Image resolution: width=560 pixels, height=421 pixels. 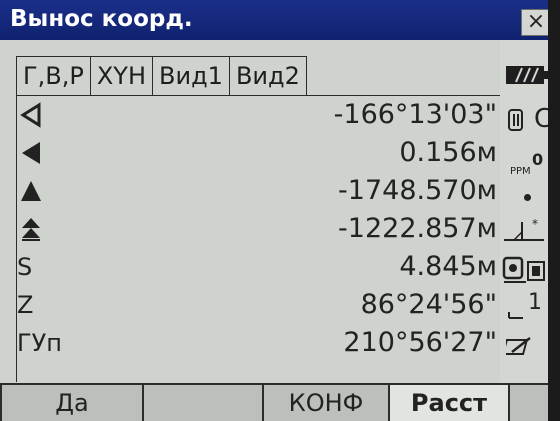 I want to click on ppm-value: 0, so click(x=538, y=159).